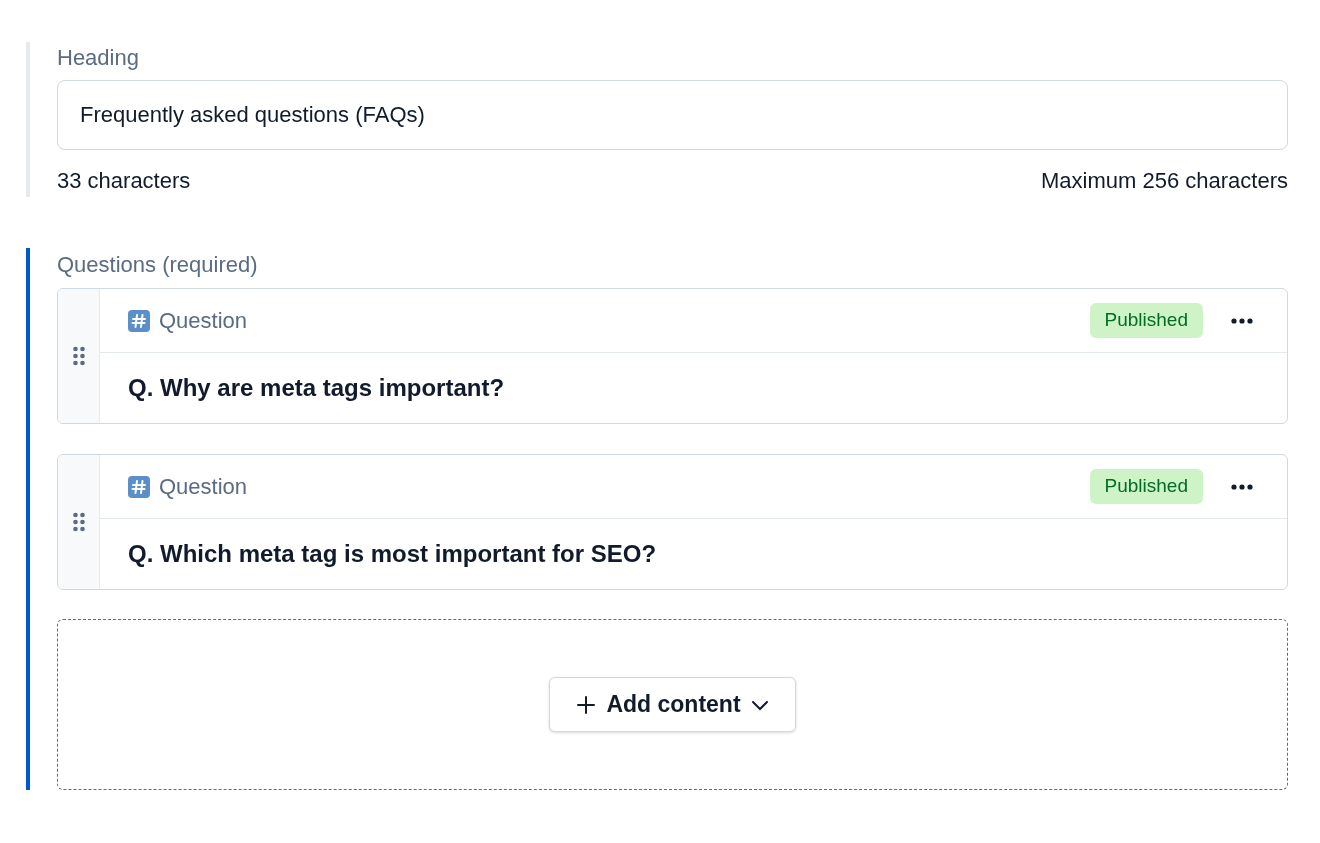 The width and height of the screenshot is (1320, 843). I want to click on entry-title: Q. Why are meta tags important?, so click(316, 388).